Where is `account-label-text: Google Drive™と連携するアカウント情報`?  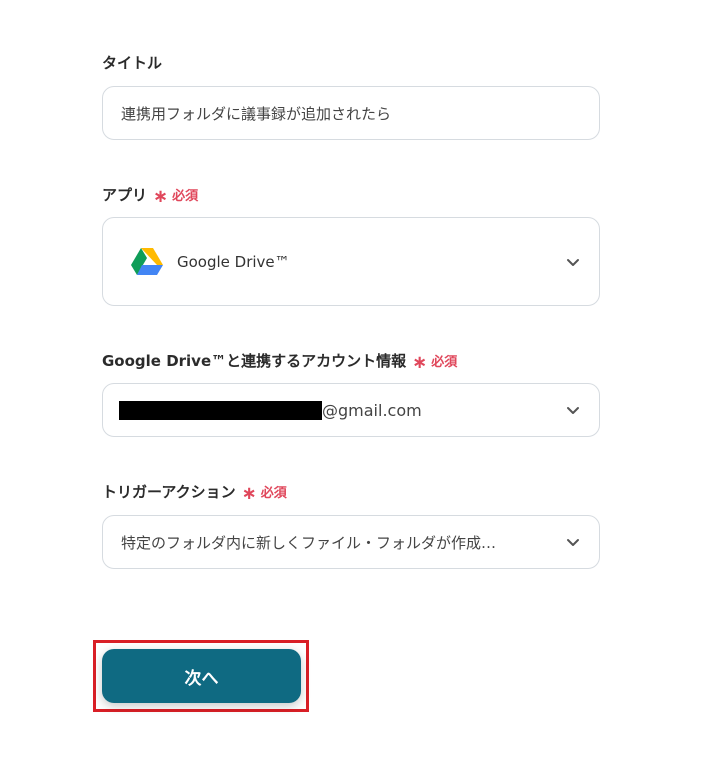 account-label-text: Google Drive™と連携するアカウント情報 is located at coordinates (254, 361).